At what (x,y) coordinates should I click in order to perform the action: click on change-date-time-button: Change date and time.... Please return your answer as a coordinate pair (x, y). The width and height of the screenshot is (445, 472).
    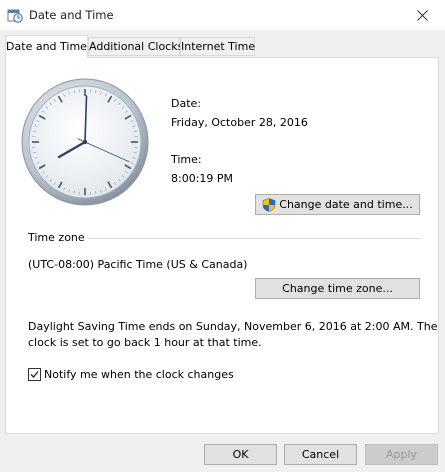
    Looking at the image, I should click on (337, 204).